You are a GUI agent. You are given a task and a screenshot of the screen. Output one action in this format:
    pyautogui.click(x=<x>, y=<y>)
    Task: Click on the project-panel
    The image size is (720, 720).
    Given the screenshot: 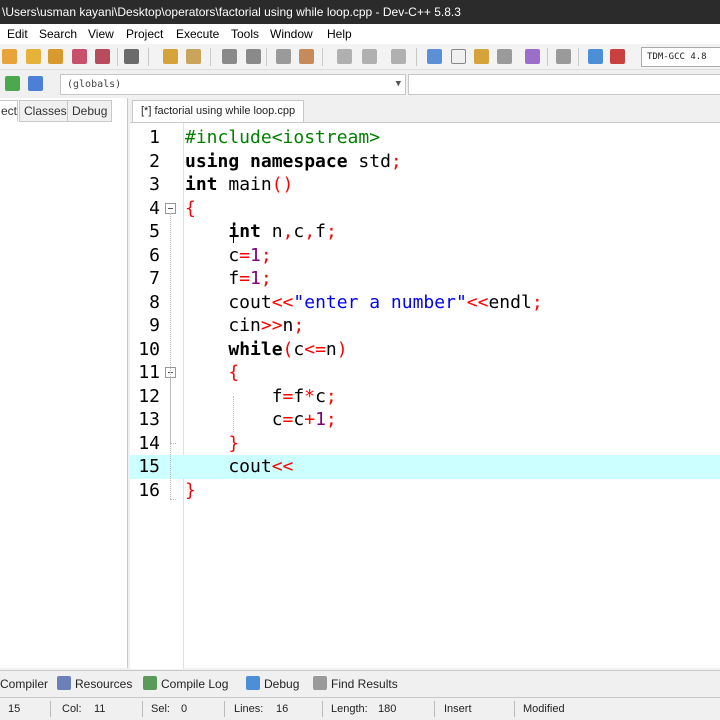 What is the action you would take?
    pyautogui.click(x=64, y=383)
    